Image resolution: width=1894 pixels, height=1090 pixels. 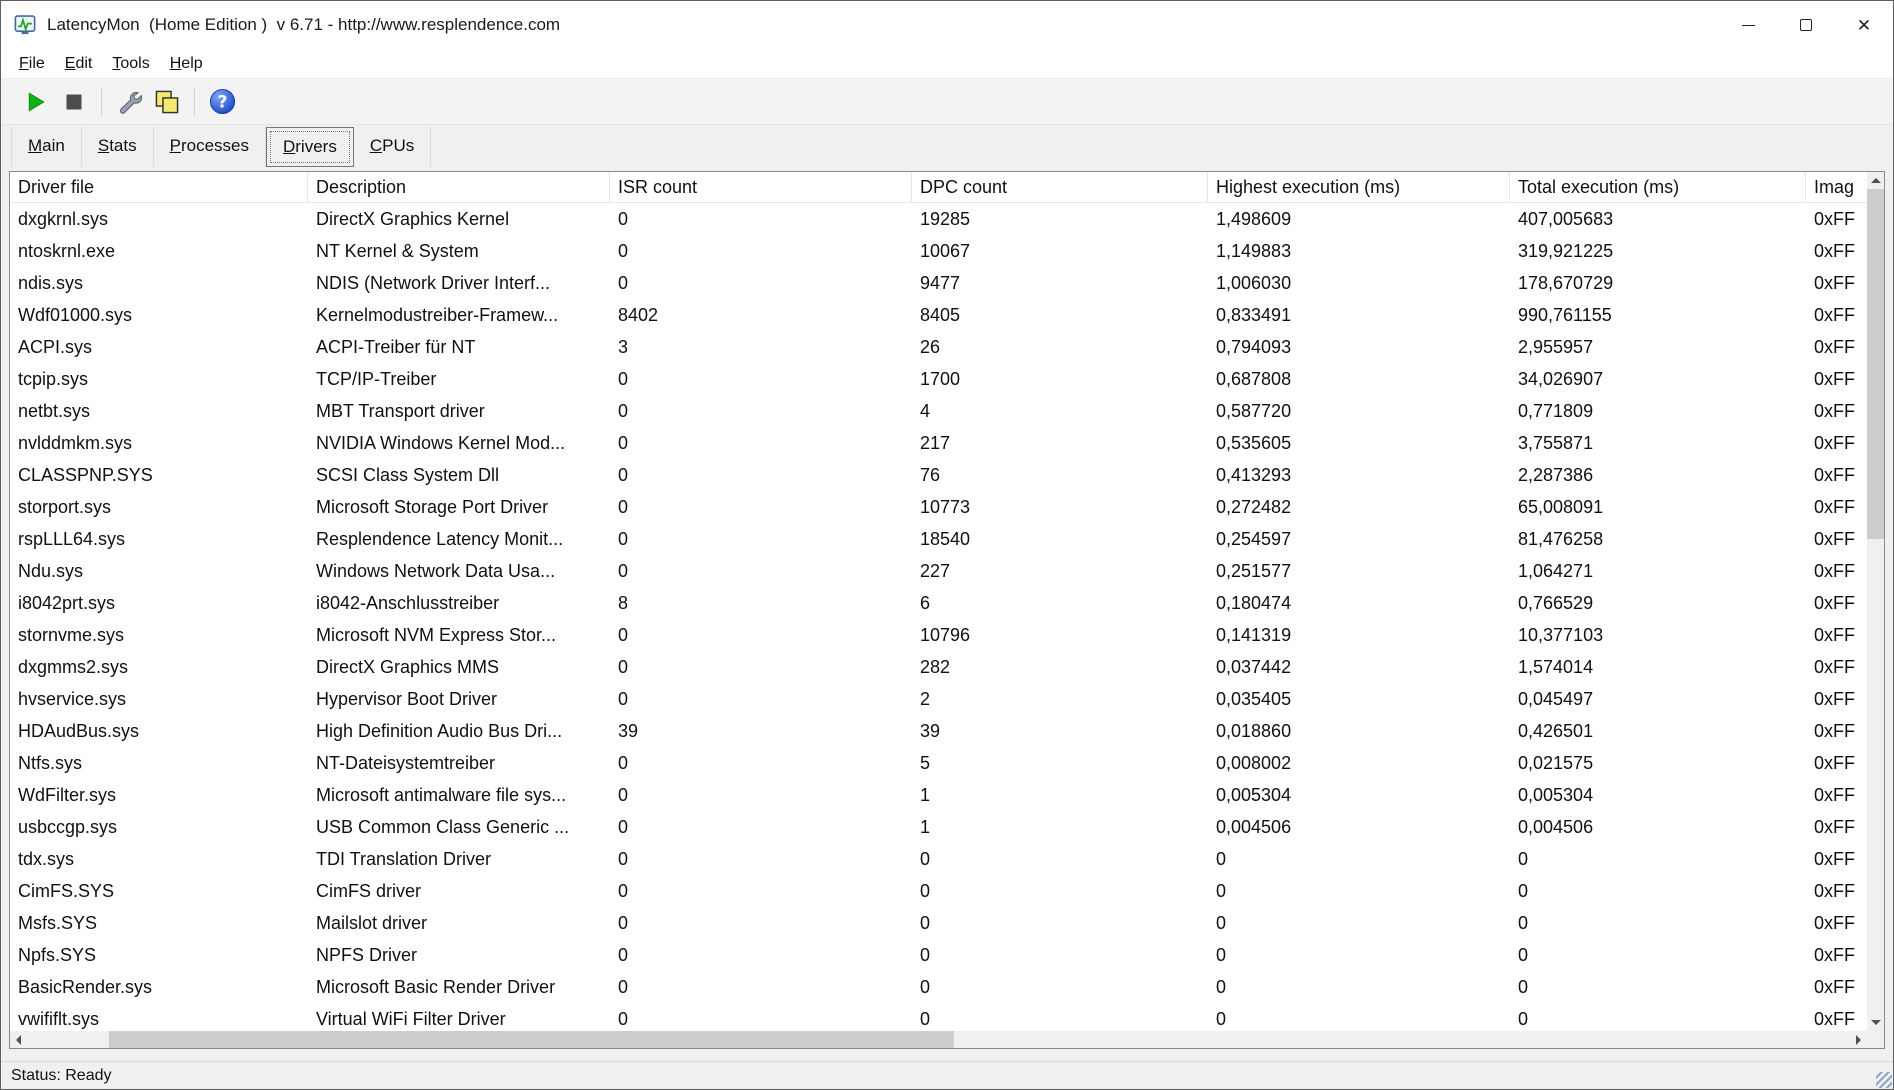 What do you see at coordinates (32, 63) in the screenshot?
I see `menu-file: File` at bounding box center [32, 63].